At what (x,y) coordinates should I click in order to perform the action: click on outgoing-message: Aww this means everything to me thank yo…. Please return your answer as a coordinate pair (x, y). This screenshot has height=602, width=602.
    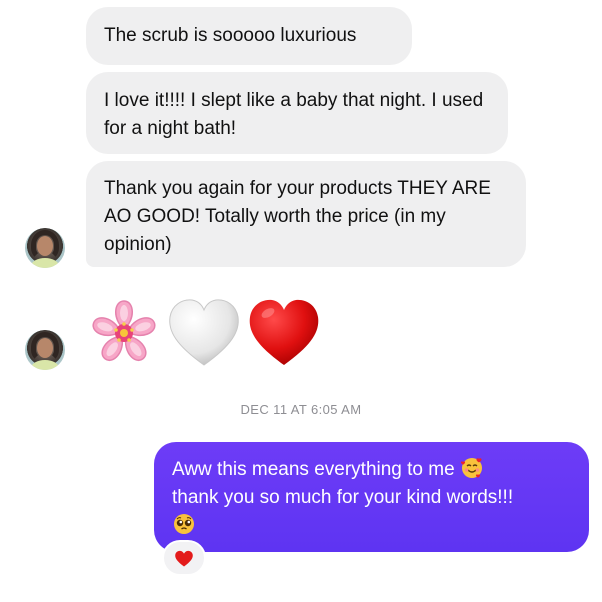
    Looking at the image, I should click on (371, 497).